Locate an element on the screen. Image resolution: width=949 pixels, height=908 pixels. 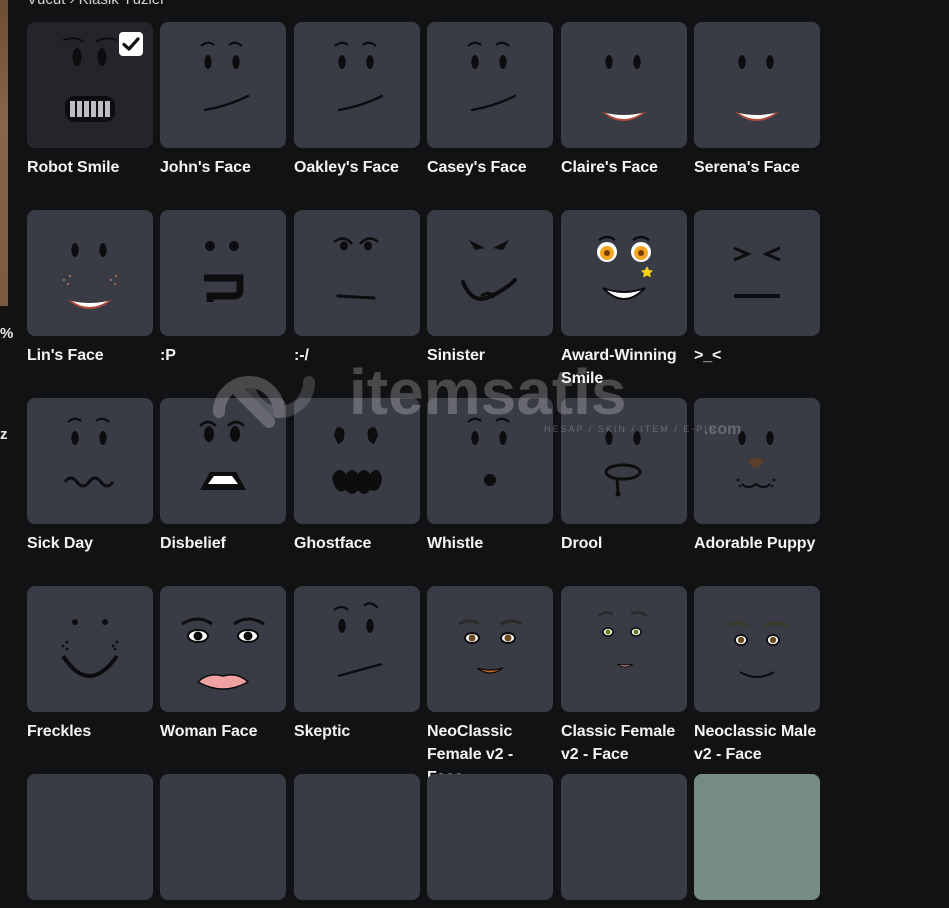
face-name: John's Face is located at coordinates (205, 167).